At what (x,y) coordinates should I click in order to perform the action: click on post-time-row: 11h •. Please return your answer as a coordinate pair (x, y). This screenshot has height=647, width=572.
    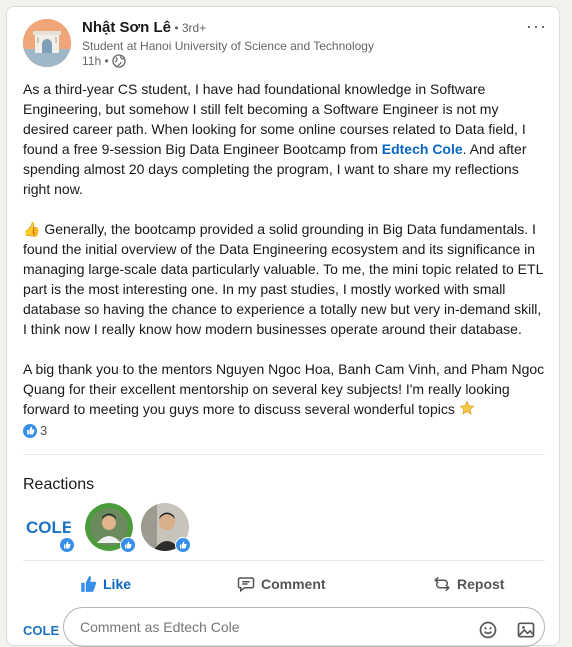
    Looking at the image, I should click on (104, 61).